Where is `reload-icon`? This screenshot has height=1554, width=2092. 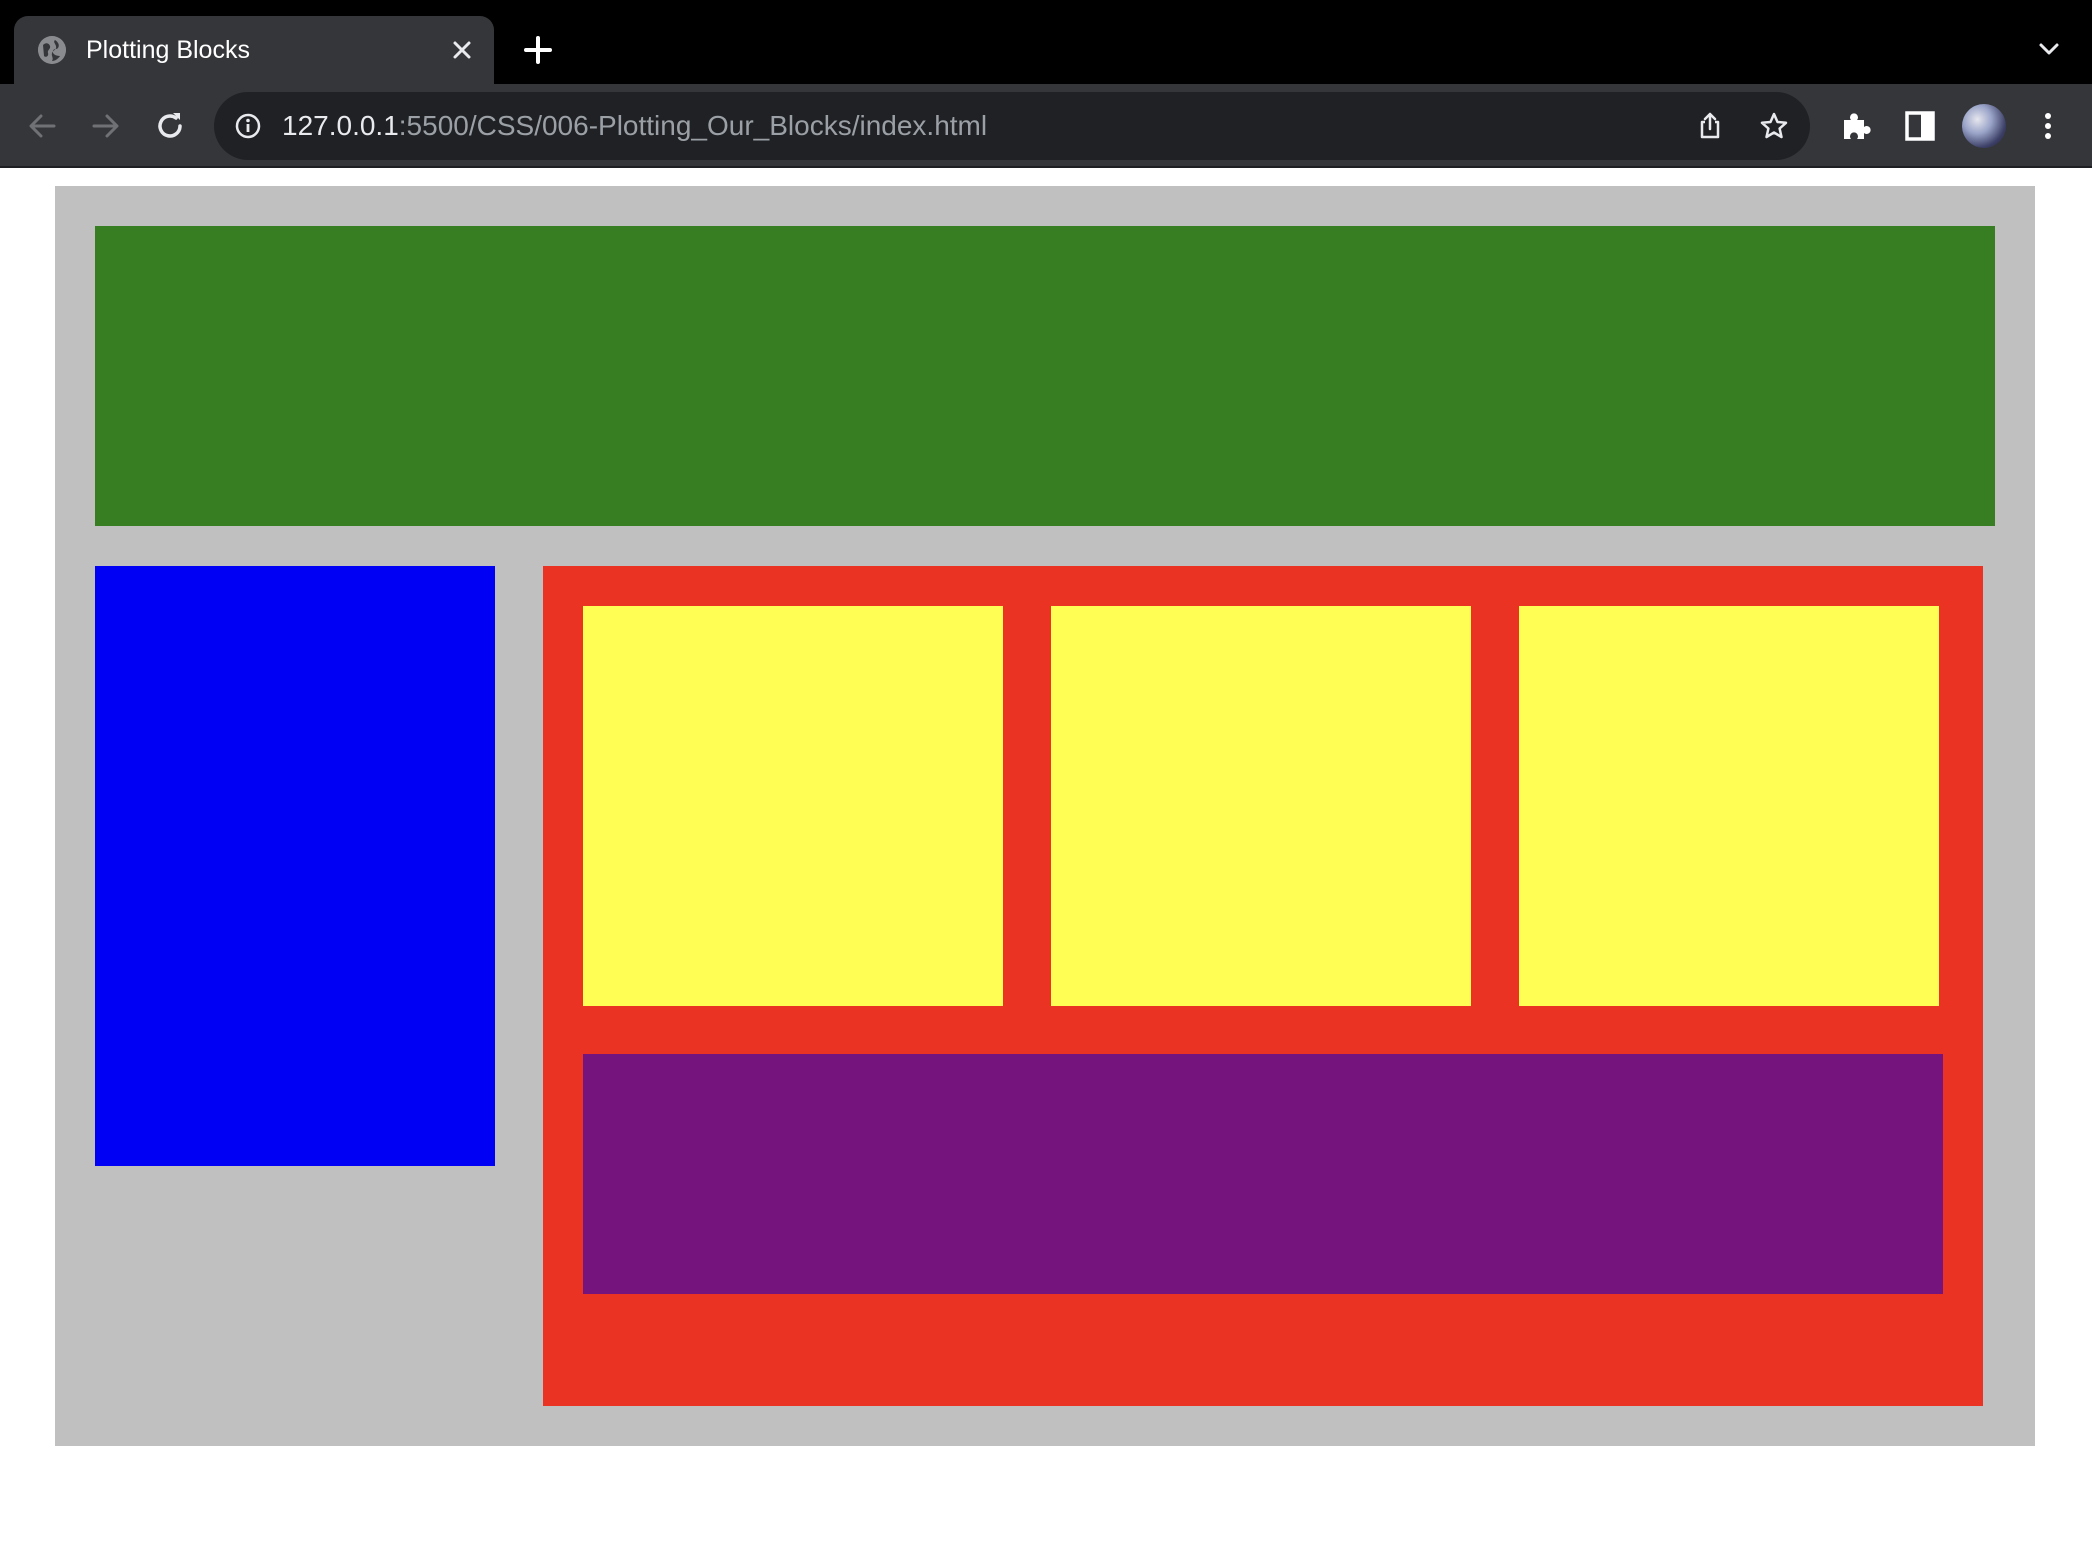 reload-icon is located at coordinates (170, 126).